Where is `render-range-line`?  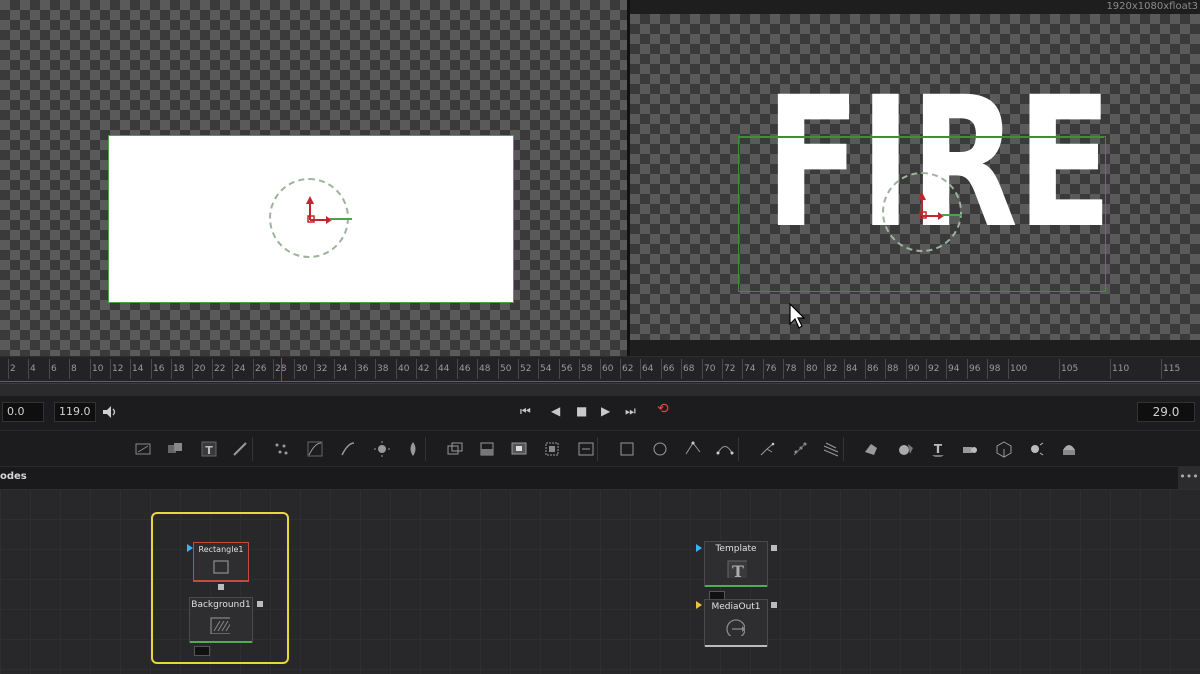
render-range-line is located at coordinates (600, 381).